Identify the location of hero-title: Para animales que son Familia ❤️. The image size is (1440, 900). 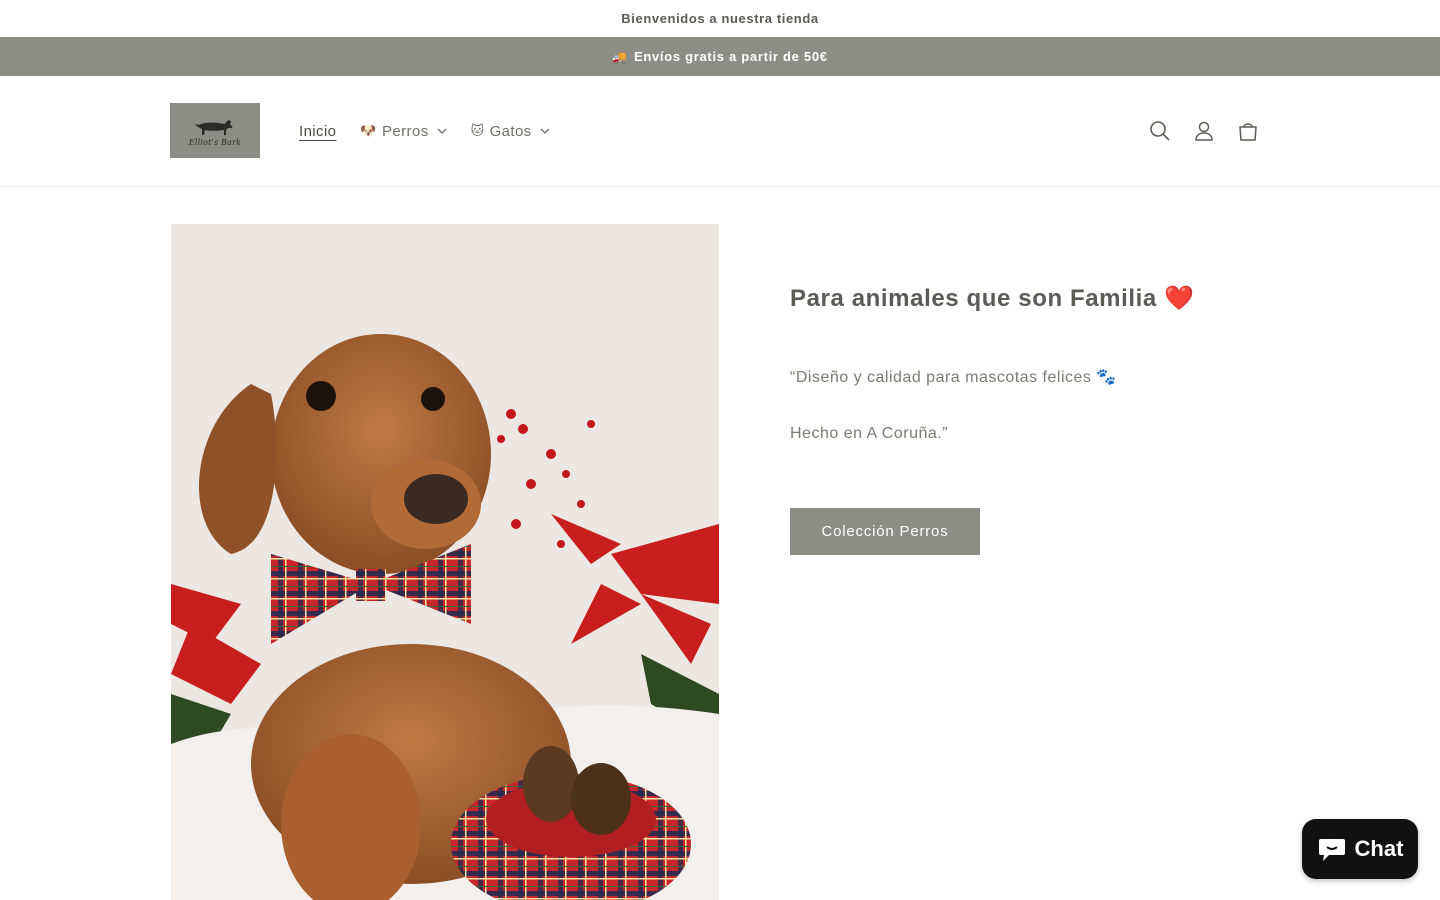
(1040, 298).